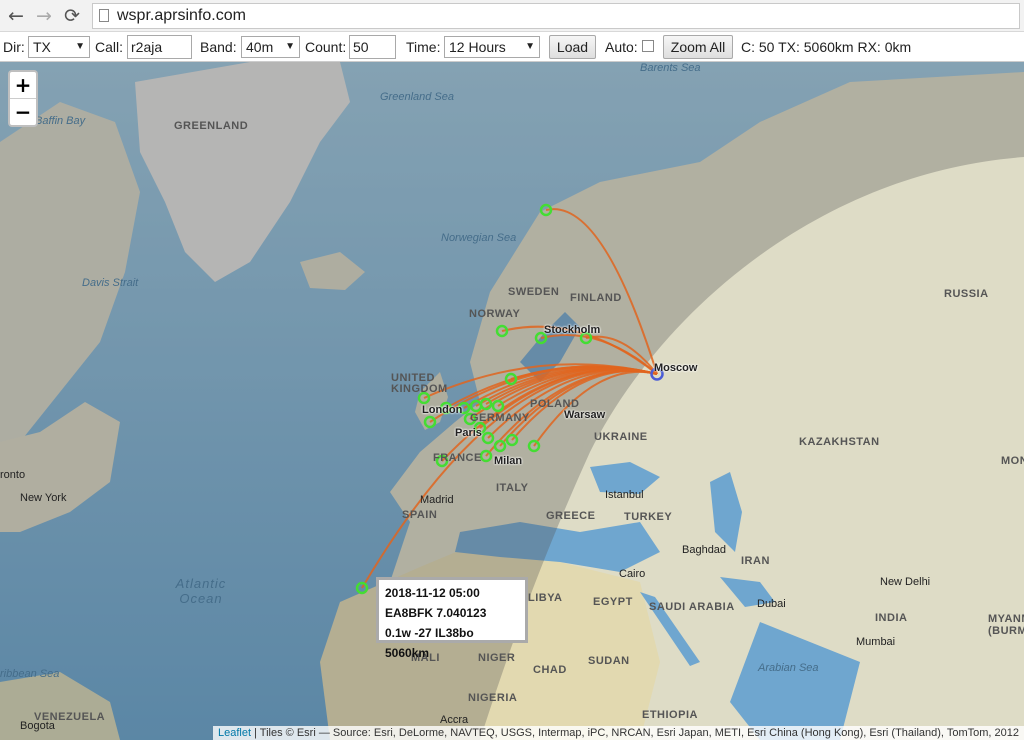 Image resolution: width=1024 pixels, height=740 pixels. Describe the element at coordinates (966, 294) in the screenshot. I see `map-label-russia: RUSSIA` at that location.